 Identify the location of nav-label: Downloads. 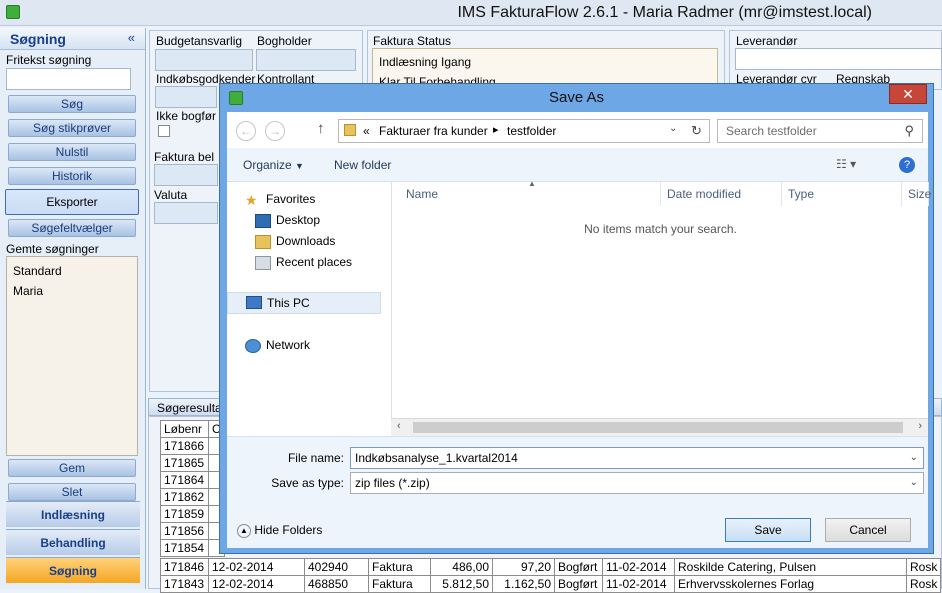
(306, 241).